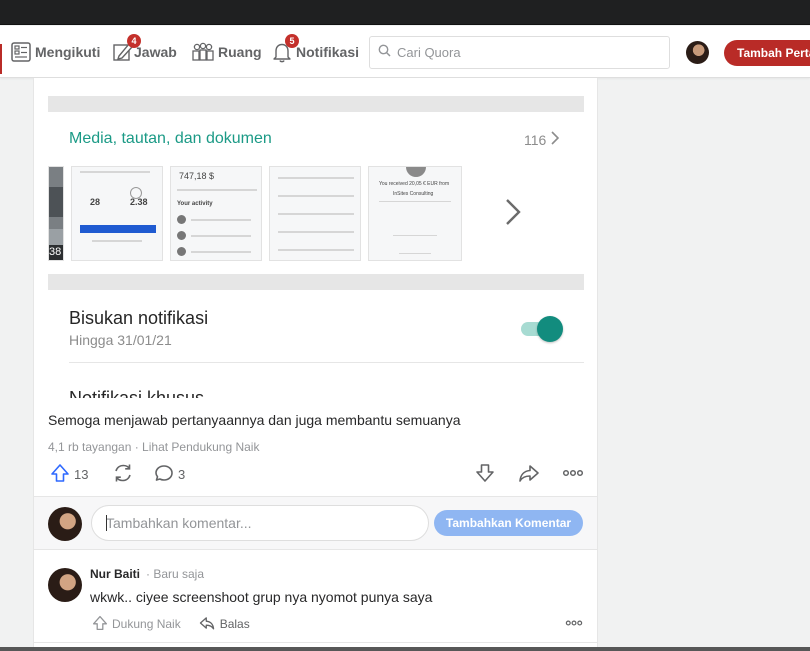 The image size is (810, 651). Describe the element at coordinates (120, 340) in the screenshot. I see `mute-notifications-until: Hingga 31/01/21` at that location.